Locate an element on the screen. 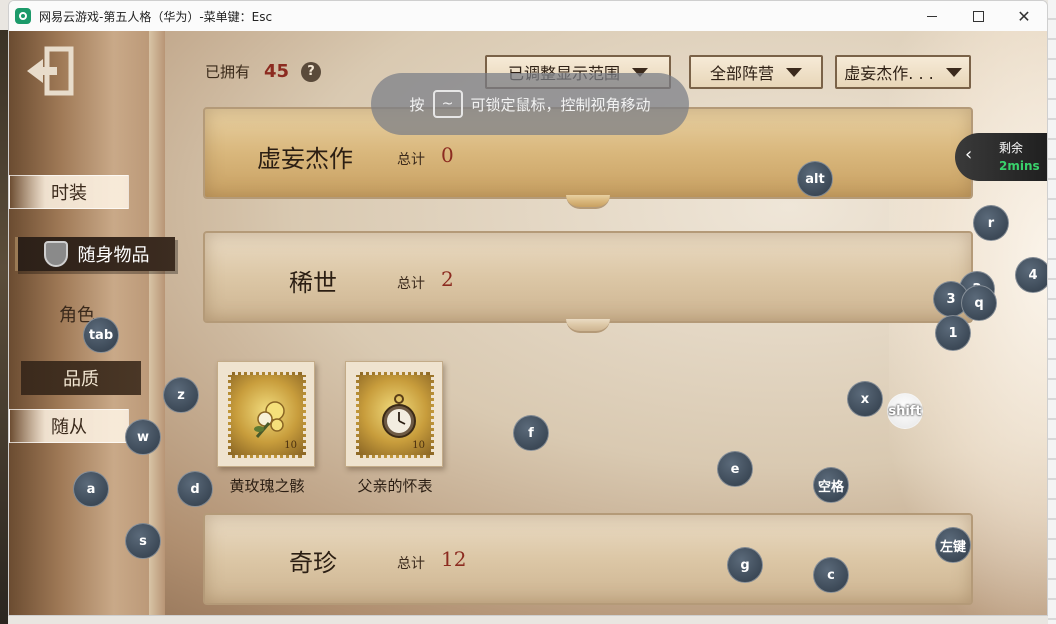 This screenshot has height=624, width=1056. minimize-button is located at coordinates (932, 16).